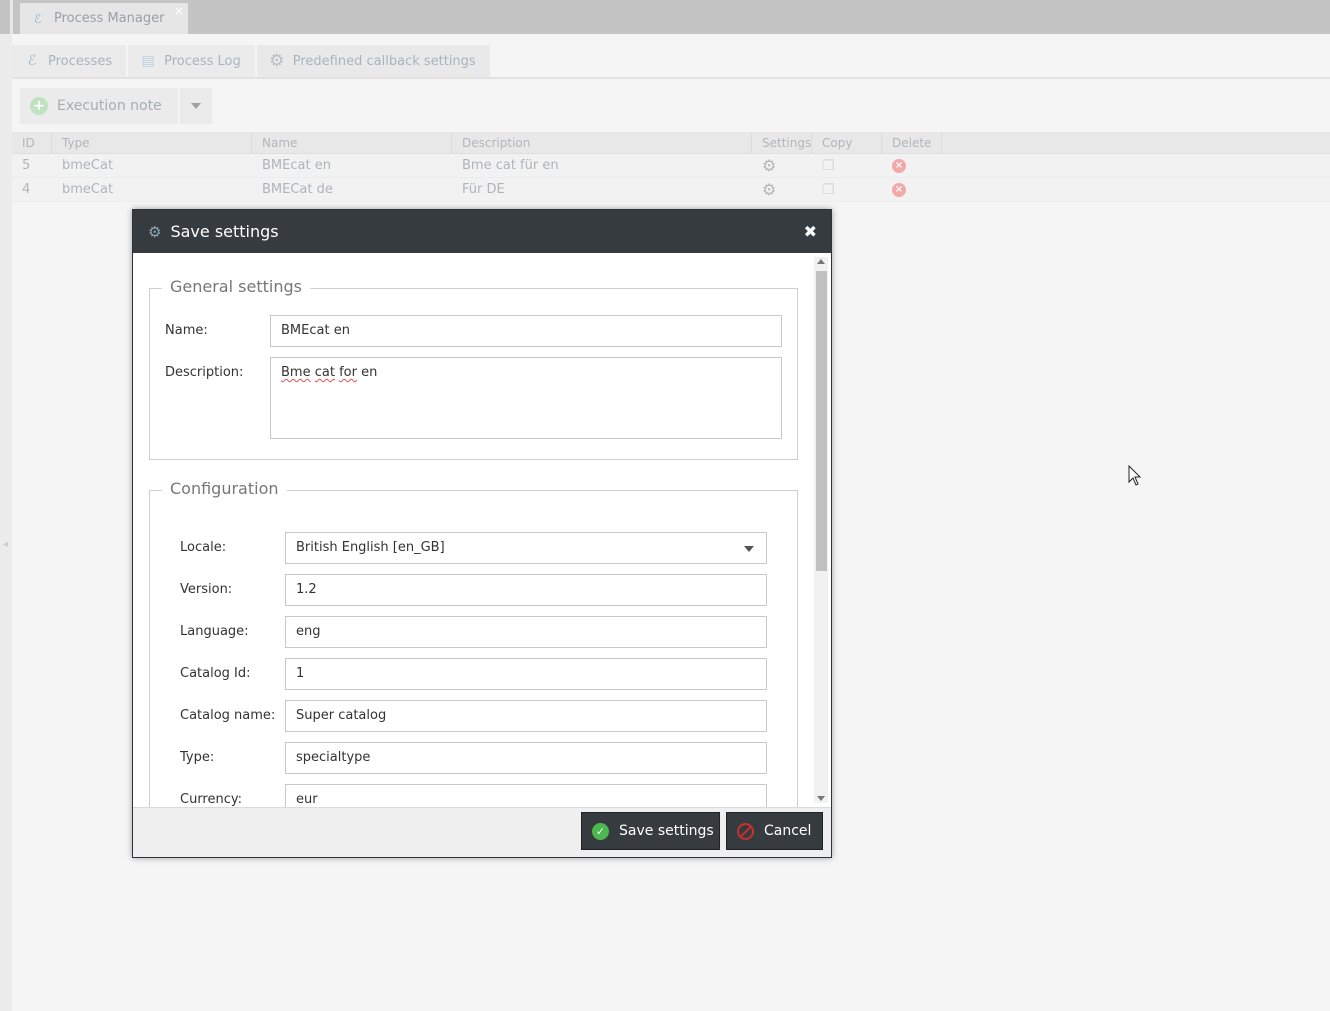 The width and height of the screenshot is (1330, 1011). Describe the element at coordinates (39, 106) in the screenshot. I see `add-icon: +` at that location.